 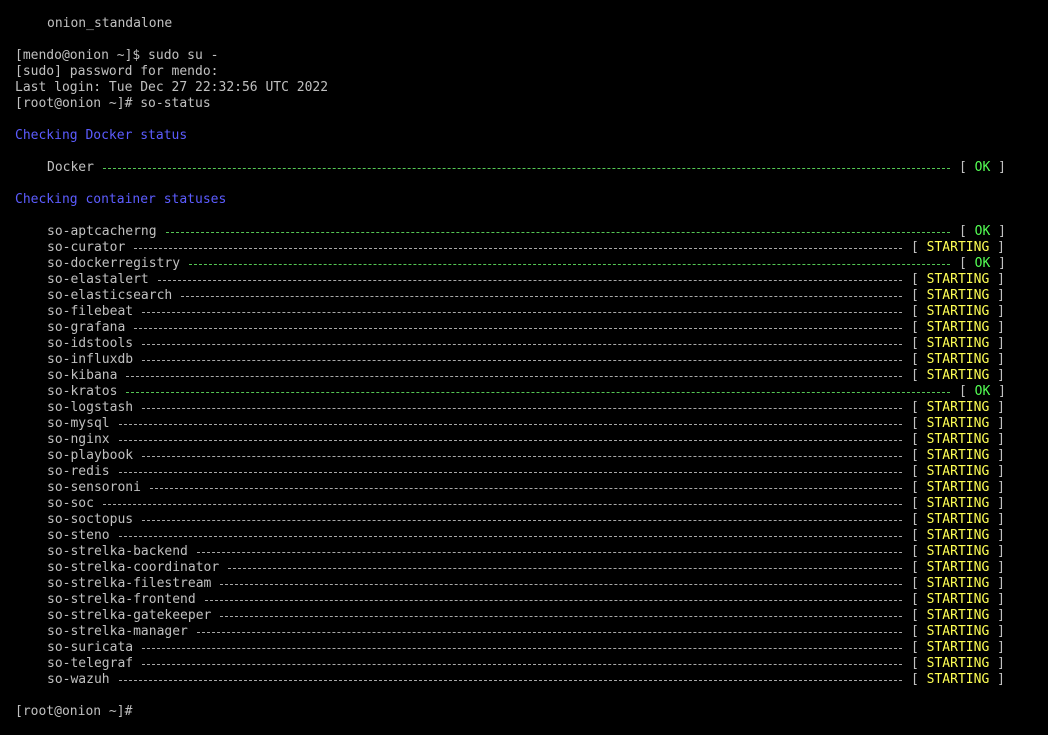 I want to click on container-row: so-steno [ STARTING ], so click(x=526, y=536).